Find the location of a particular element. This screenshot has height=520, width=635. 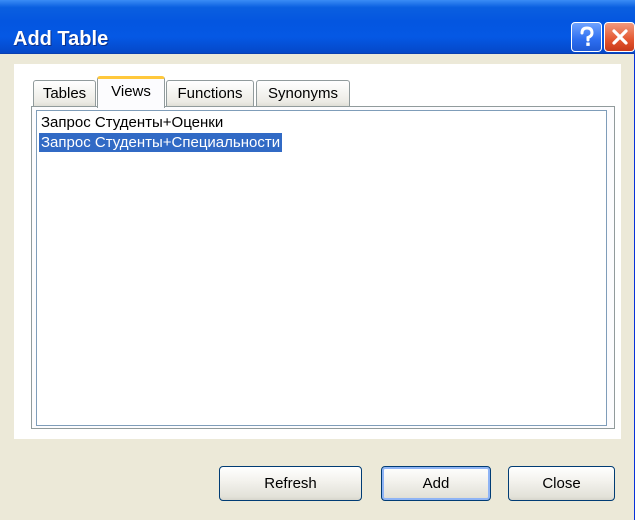

close-window-button is located at coordinates (619, 37).